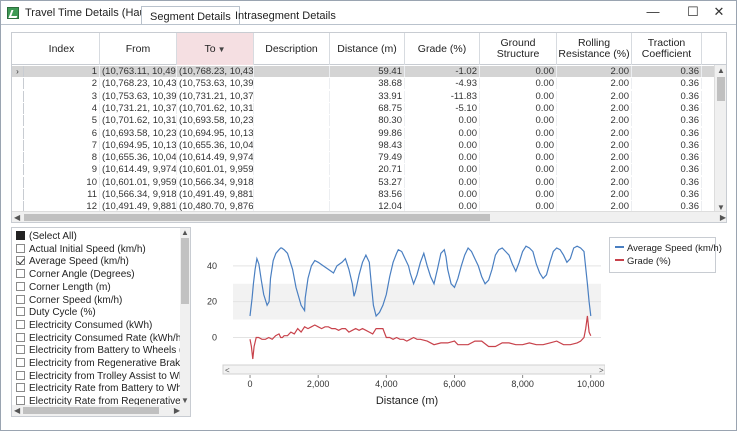 This screenshot has width=737, height=431. Describe the element at coordinates (139, 84) in the screenshot. I see `table-cell: (10,768.23, 10,435.74,` at that location.